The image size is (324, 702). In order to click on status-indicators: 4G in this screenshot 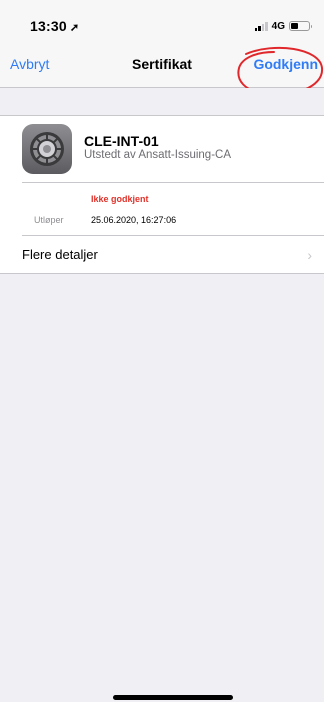, I will do `click(283, 26)`.